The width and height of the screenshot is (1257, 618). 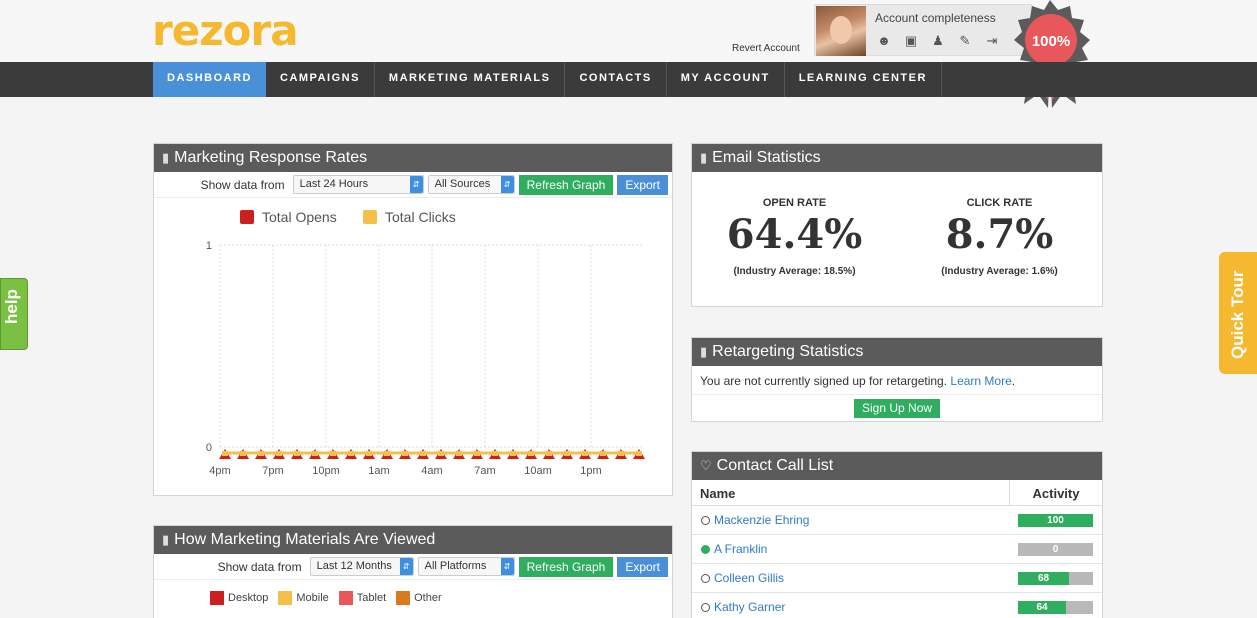 I want to click on x-tick-label: 7pm, so click(x=272, y=471).